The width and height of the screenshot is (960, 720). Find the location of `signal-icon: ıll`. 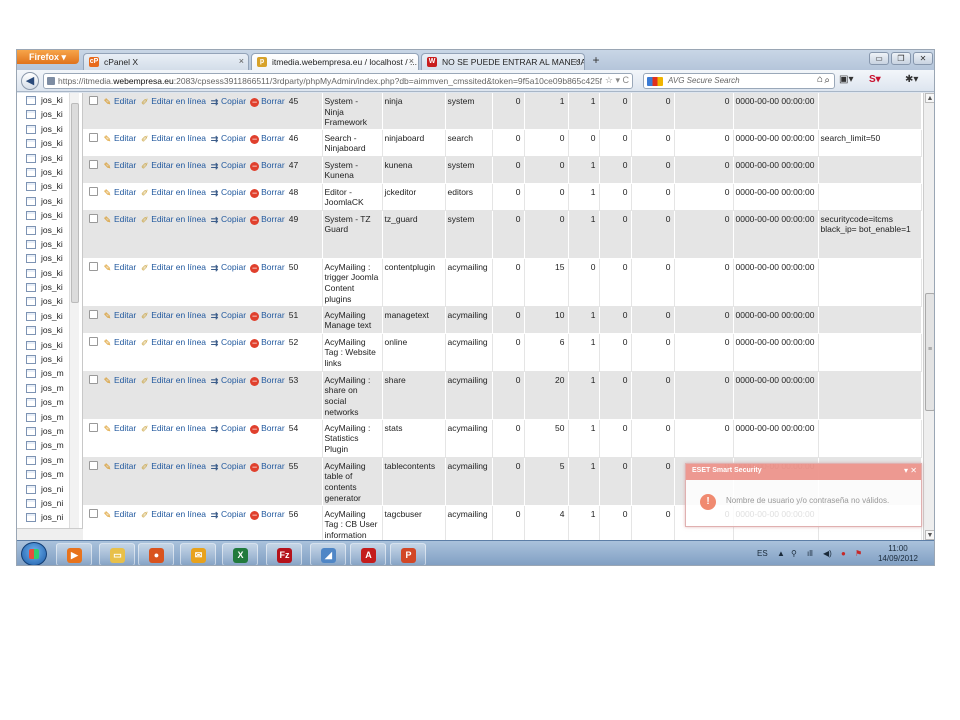

signal-icon: ıll is located at coordinates (810, 553).